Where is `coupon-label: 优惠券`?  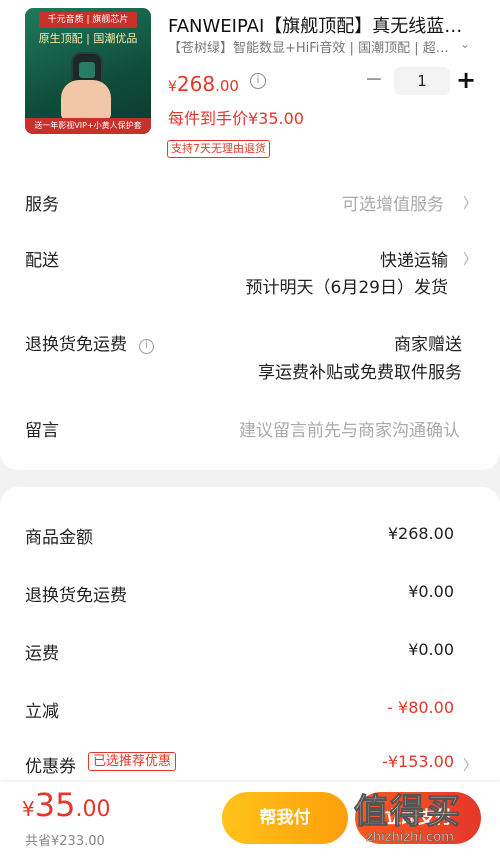
coupon-label: 优惠券 is located at coordinates (50, 767).